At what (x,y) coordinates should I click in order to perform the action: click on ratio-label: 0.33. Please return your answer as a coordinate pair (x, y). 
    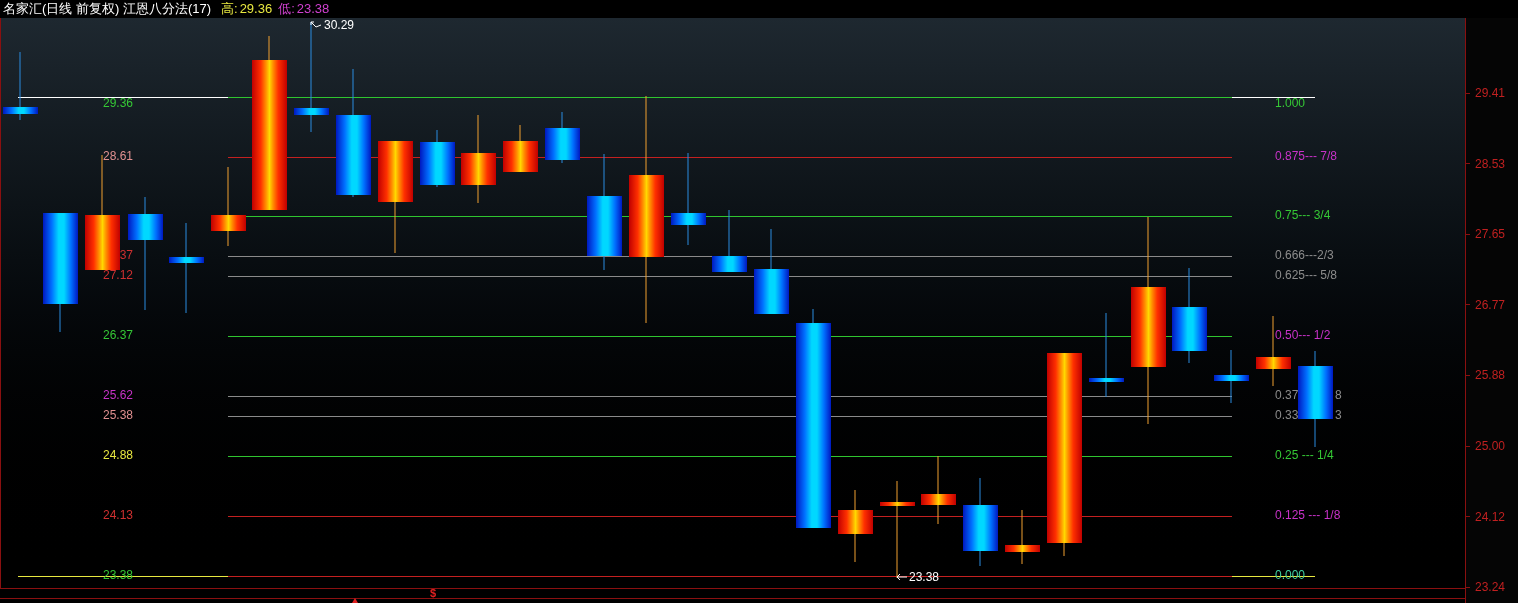
    Looking at the image, I should click on (1287, 415).